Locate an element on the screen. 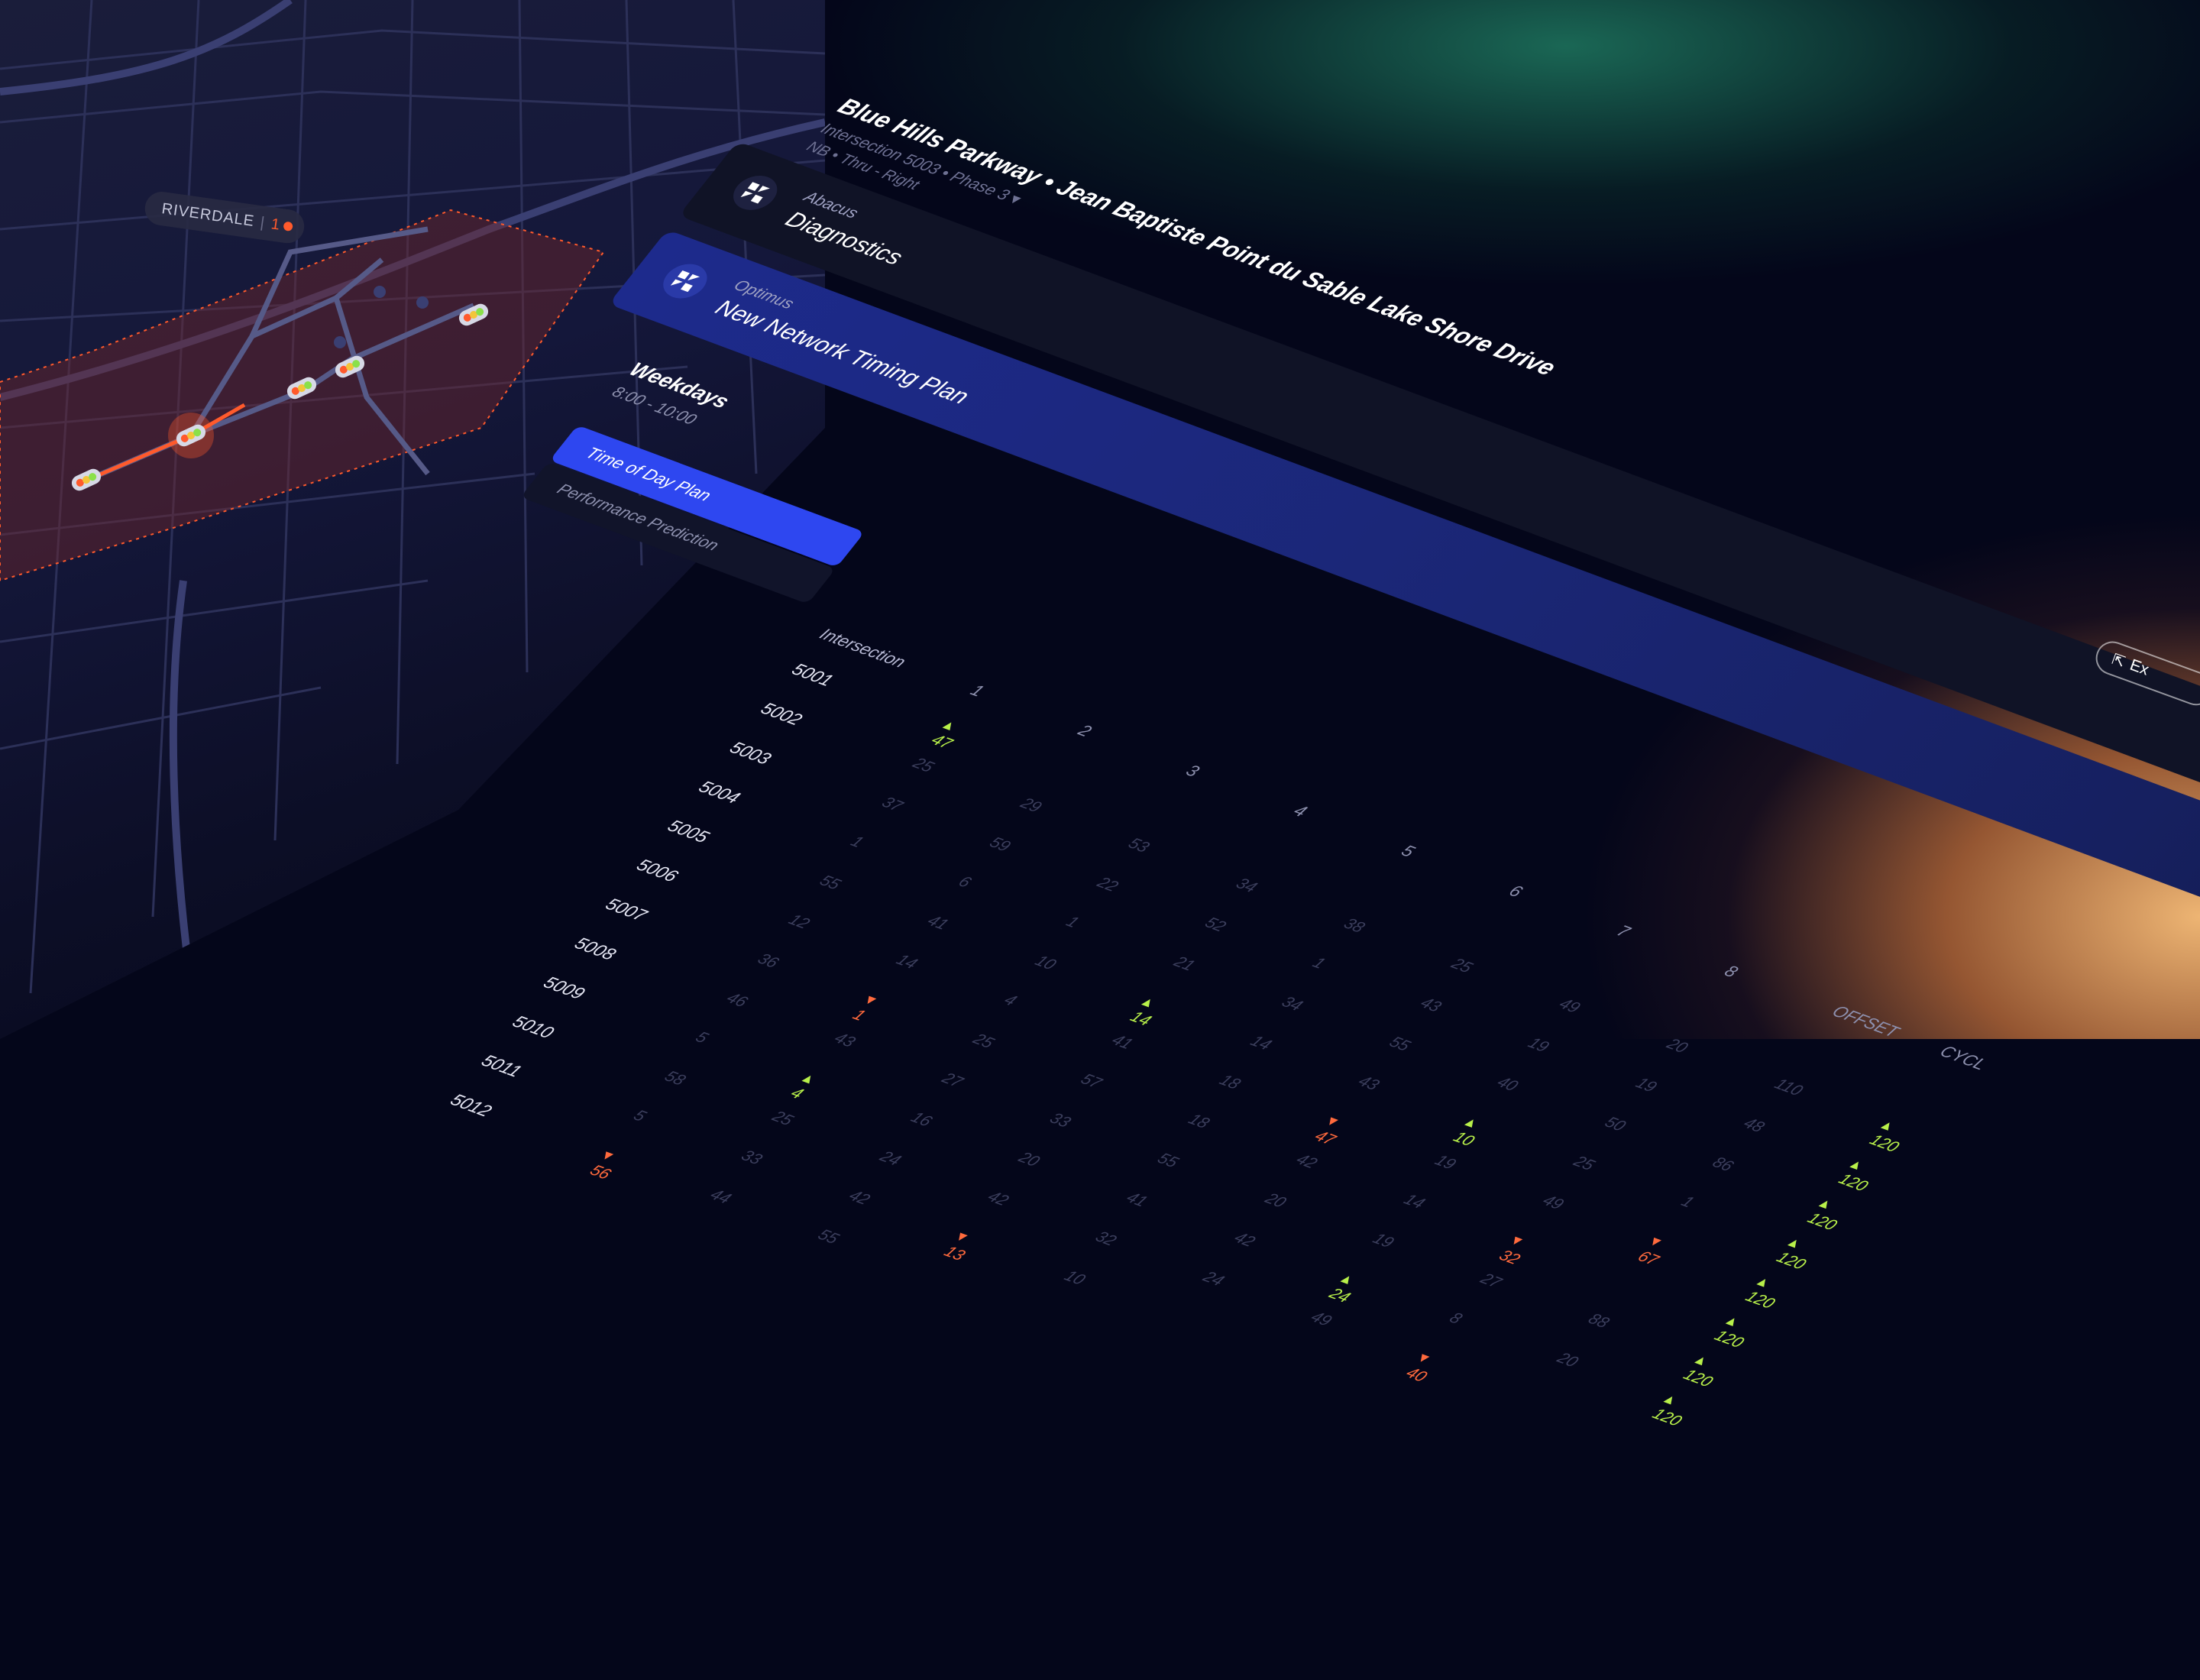  column-header: 7 is located at coordinates (1623, 931).